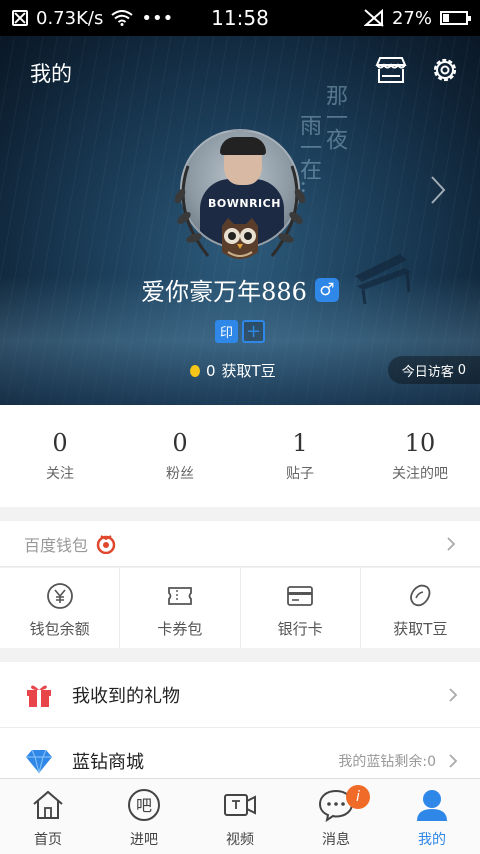 This screenshot has width=480, height=854. I want to click on menu-item-label: 我收到的礼物, so click(126, 696).